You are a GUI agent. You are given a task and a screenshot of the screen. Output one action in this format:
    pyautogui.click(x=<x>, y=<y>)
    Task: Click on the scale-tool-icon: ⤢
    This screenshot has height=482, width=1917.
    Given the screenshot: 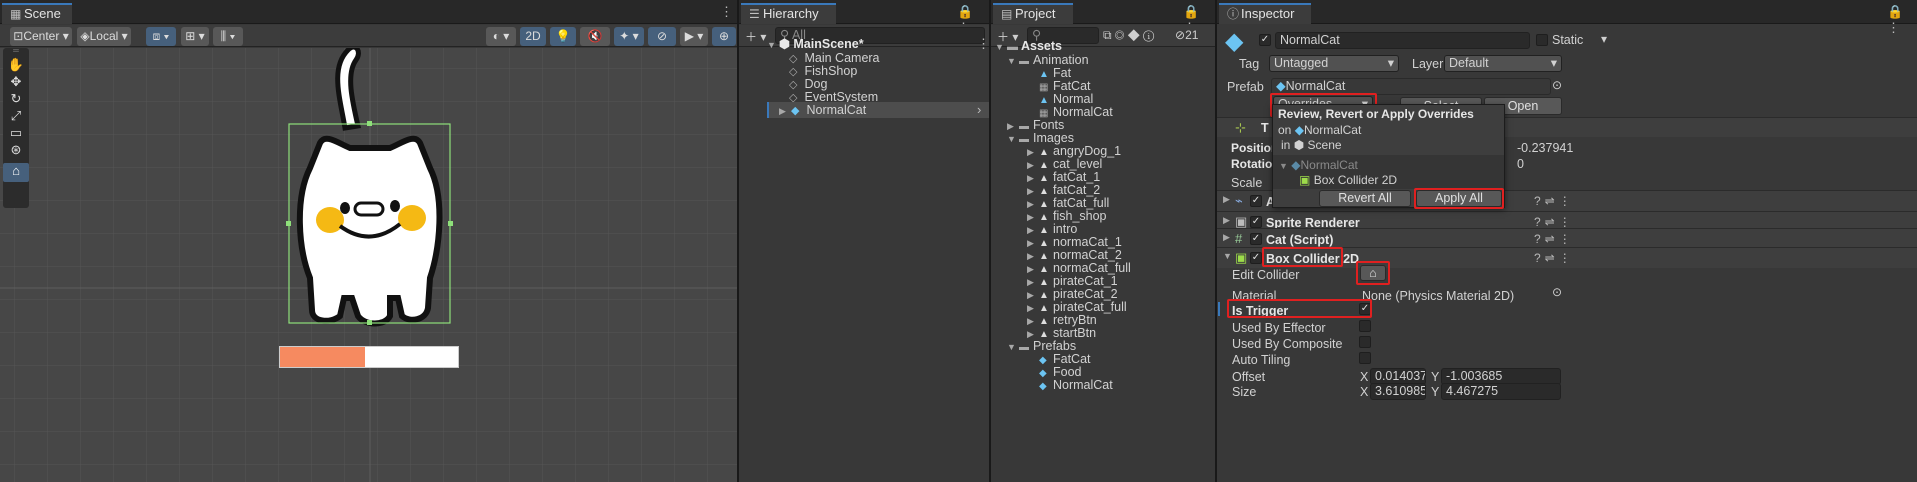 What is the action you would take?
    pyautogui.click(x=16, y=116)
    